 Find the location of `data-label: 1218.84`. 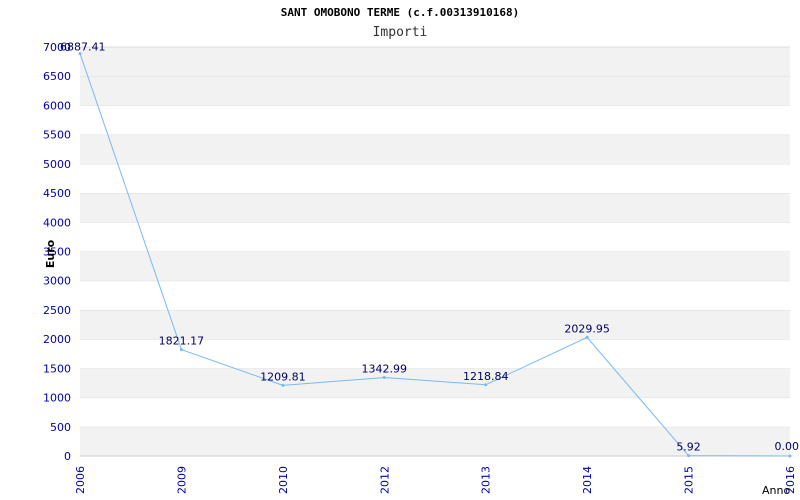

data-label: 1218.84 is located at coordinates (486, 376).